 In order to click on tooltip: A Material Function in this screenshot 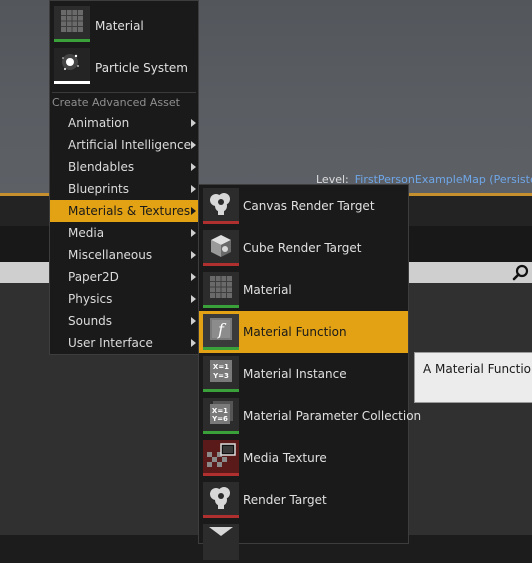, I will do `click(473, 377)`.